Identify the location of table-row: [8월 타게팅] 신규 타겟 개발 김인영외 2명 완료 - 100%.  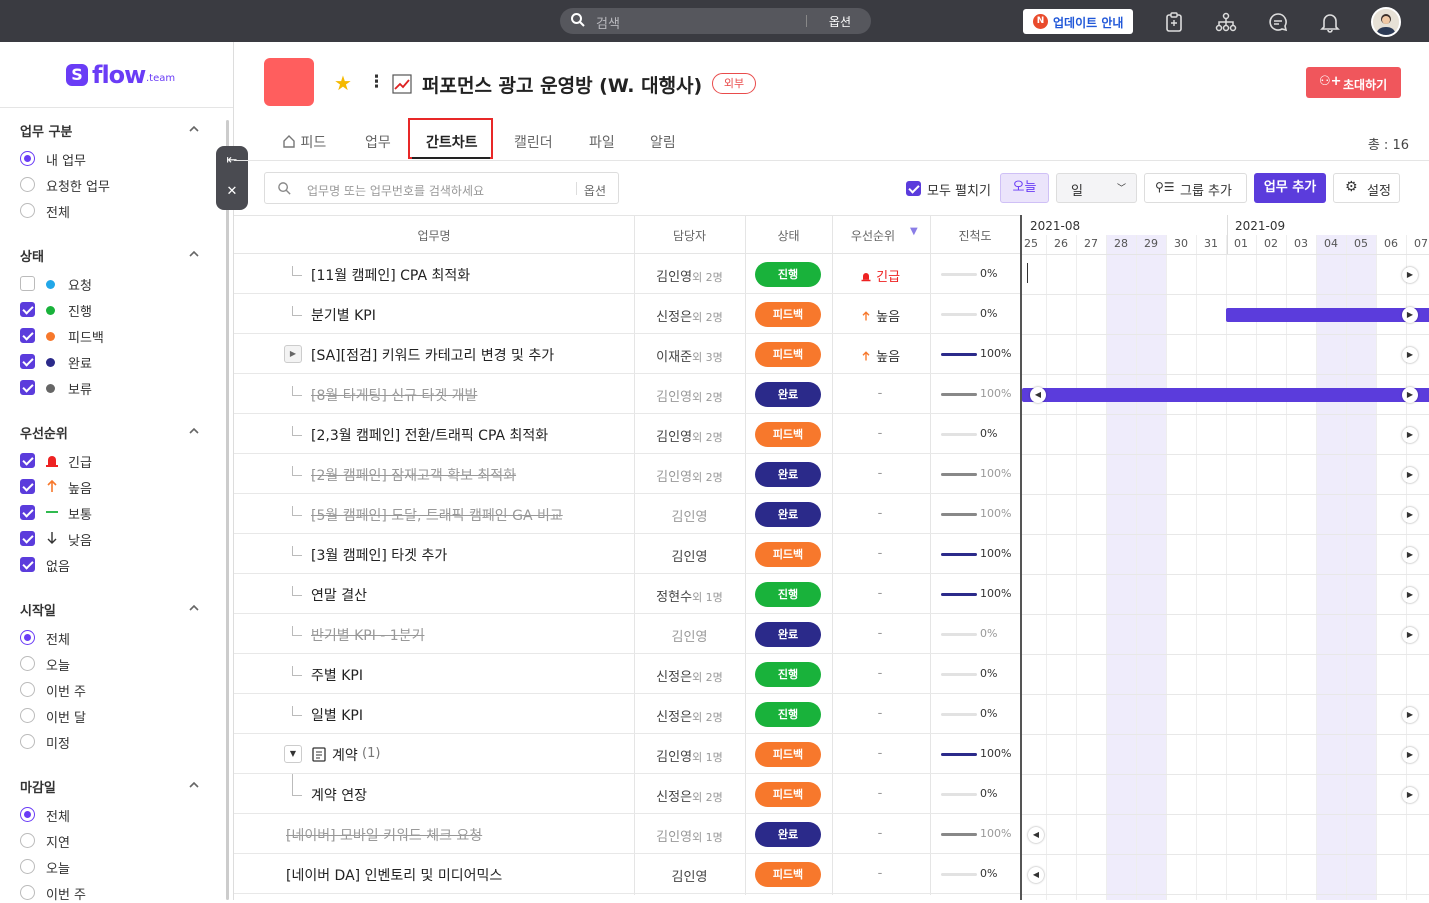
(627, 394).